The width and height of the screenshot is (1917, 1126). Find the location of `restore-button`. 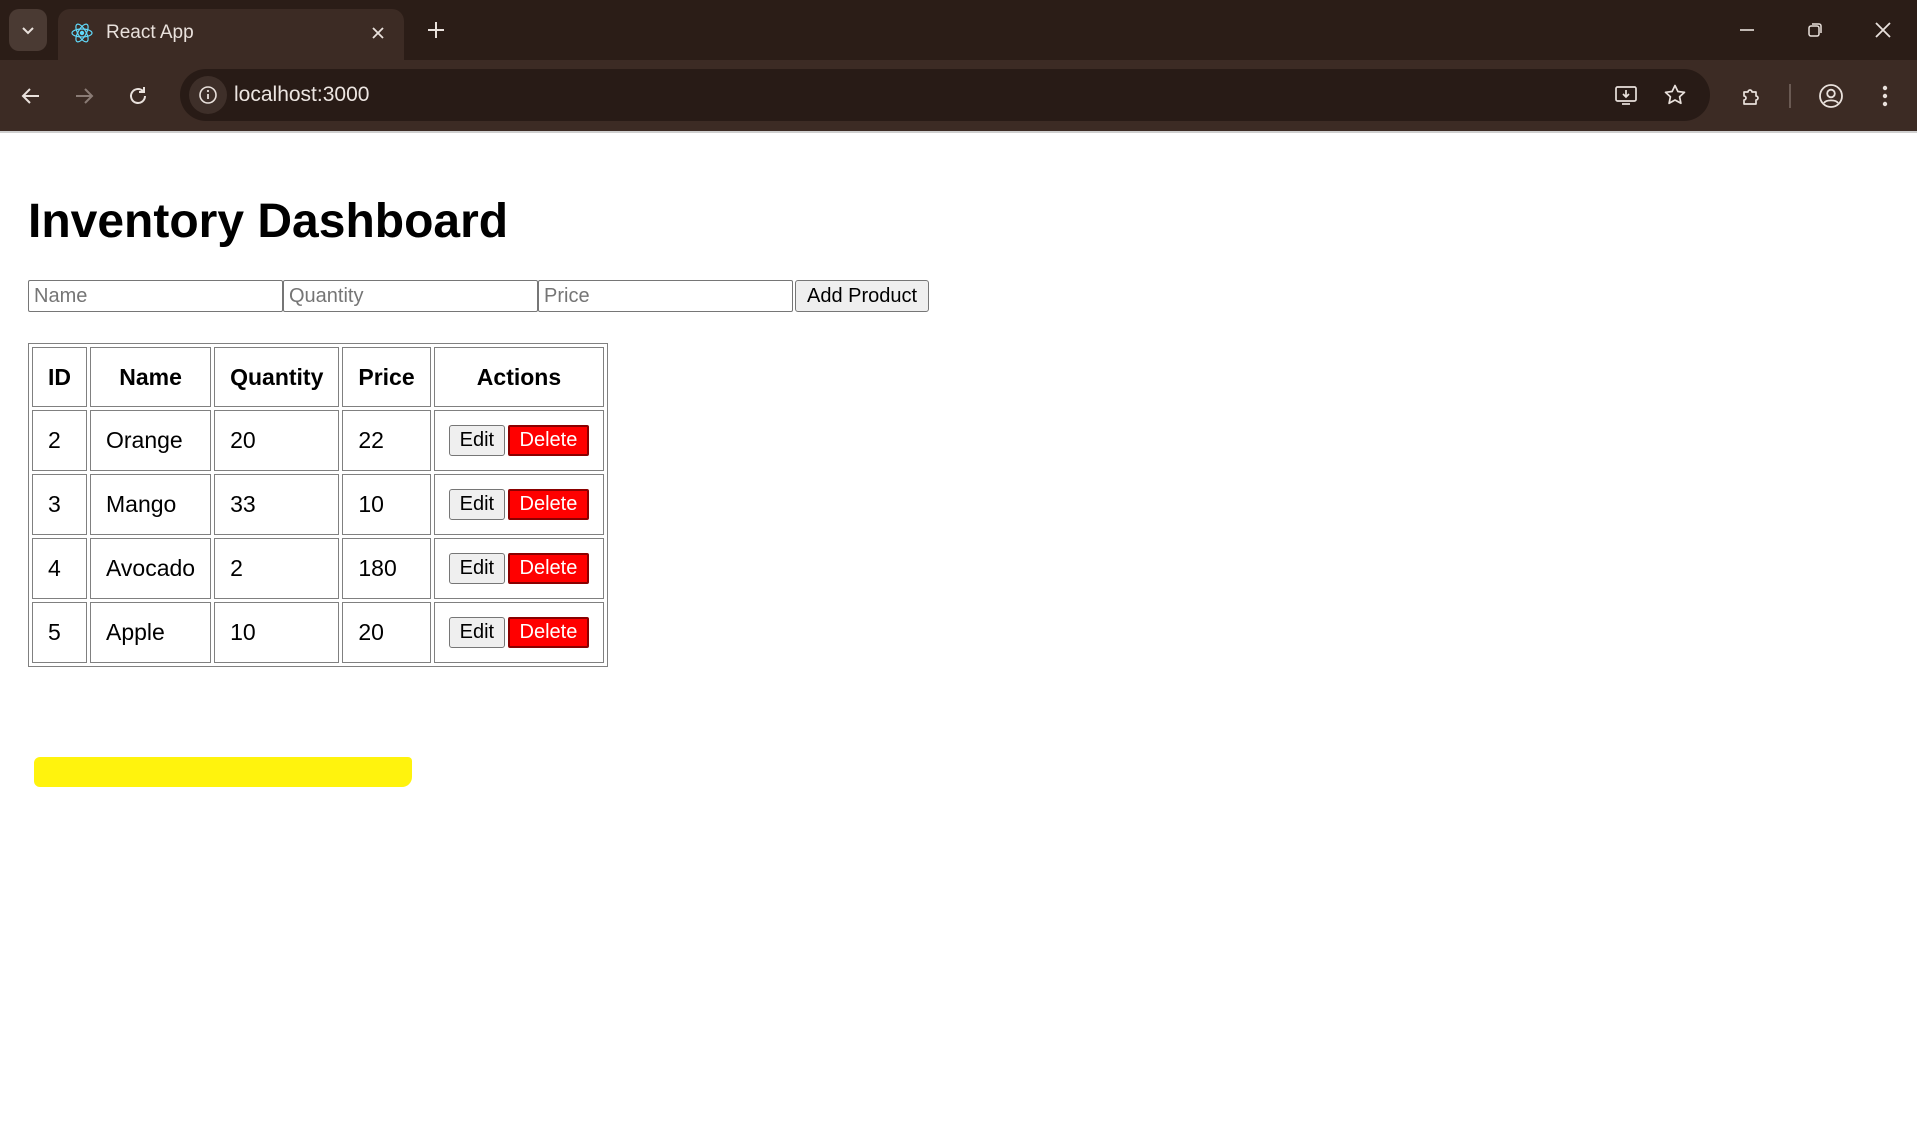

restore-button is located at coordinates (1815, 30).